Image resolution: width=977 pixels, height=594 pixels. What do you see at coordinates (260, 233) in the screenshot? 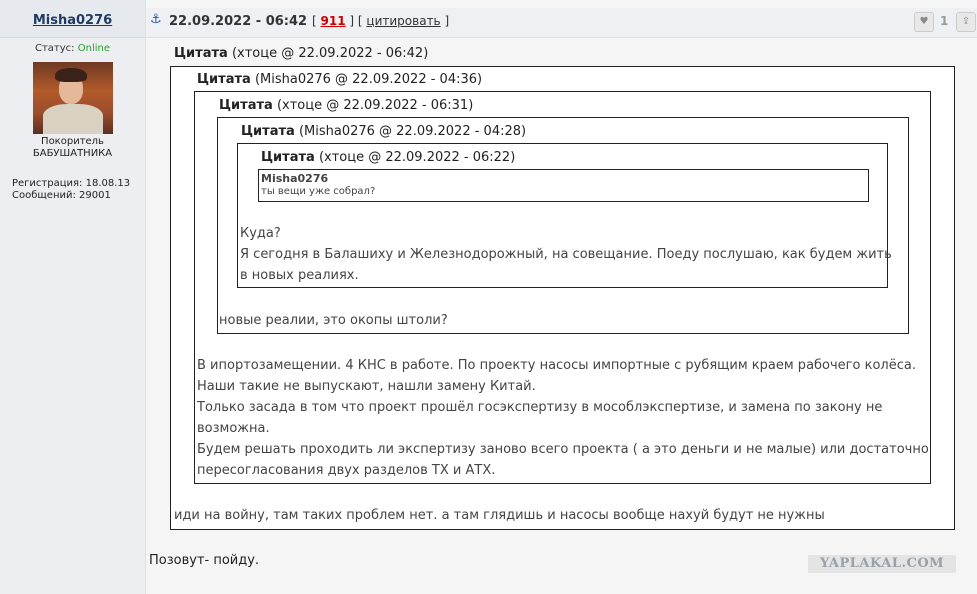
I see `text-line: Куда?` at bounding box center [260, 233].